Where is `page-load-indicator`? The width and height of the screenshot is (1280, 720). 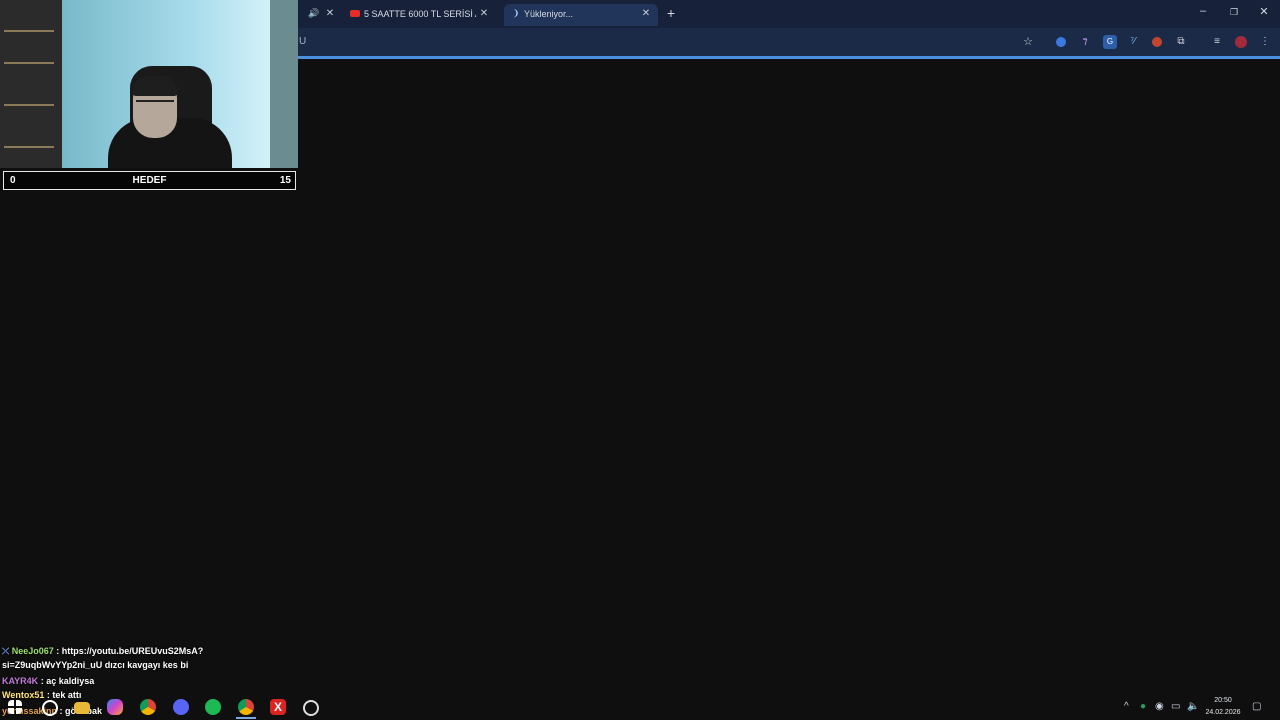
page-load-indicator is located at coordinates (789, 57).